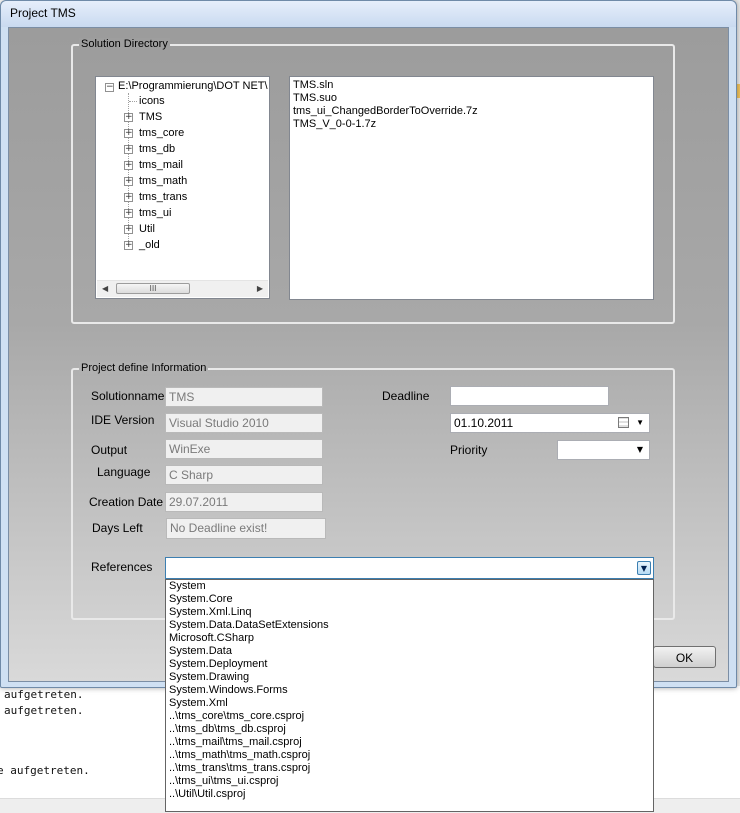  I want to click on days-left-label: Days Left, so click(117, 528).